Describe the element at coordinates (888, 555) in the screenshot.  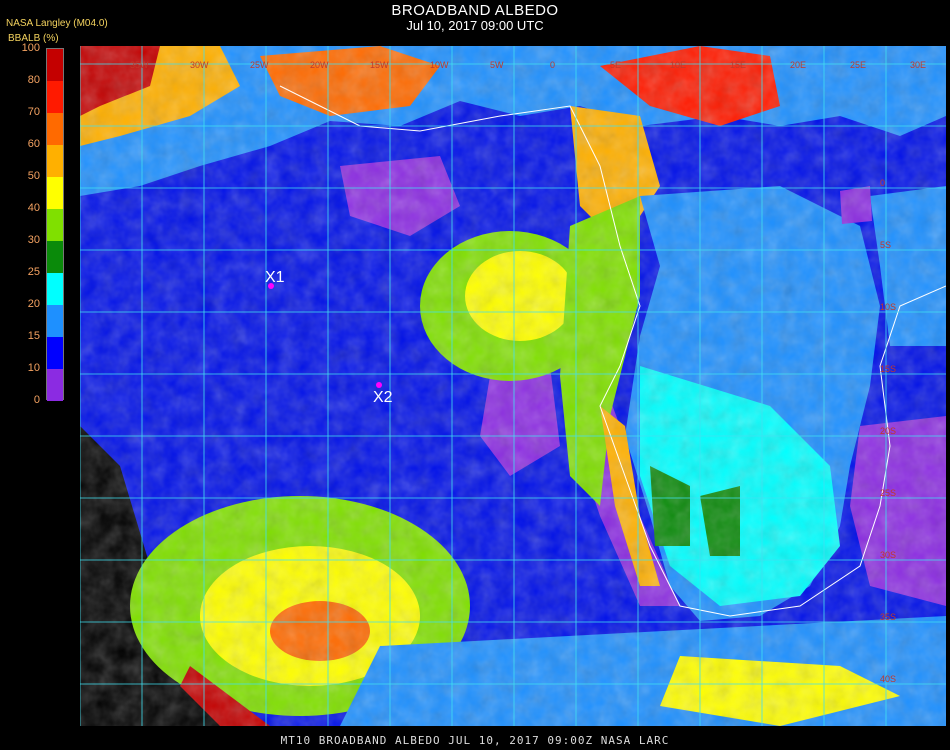
I see `latitude-label: 30S` at that location.